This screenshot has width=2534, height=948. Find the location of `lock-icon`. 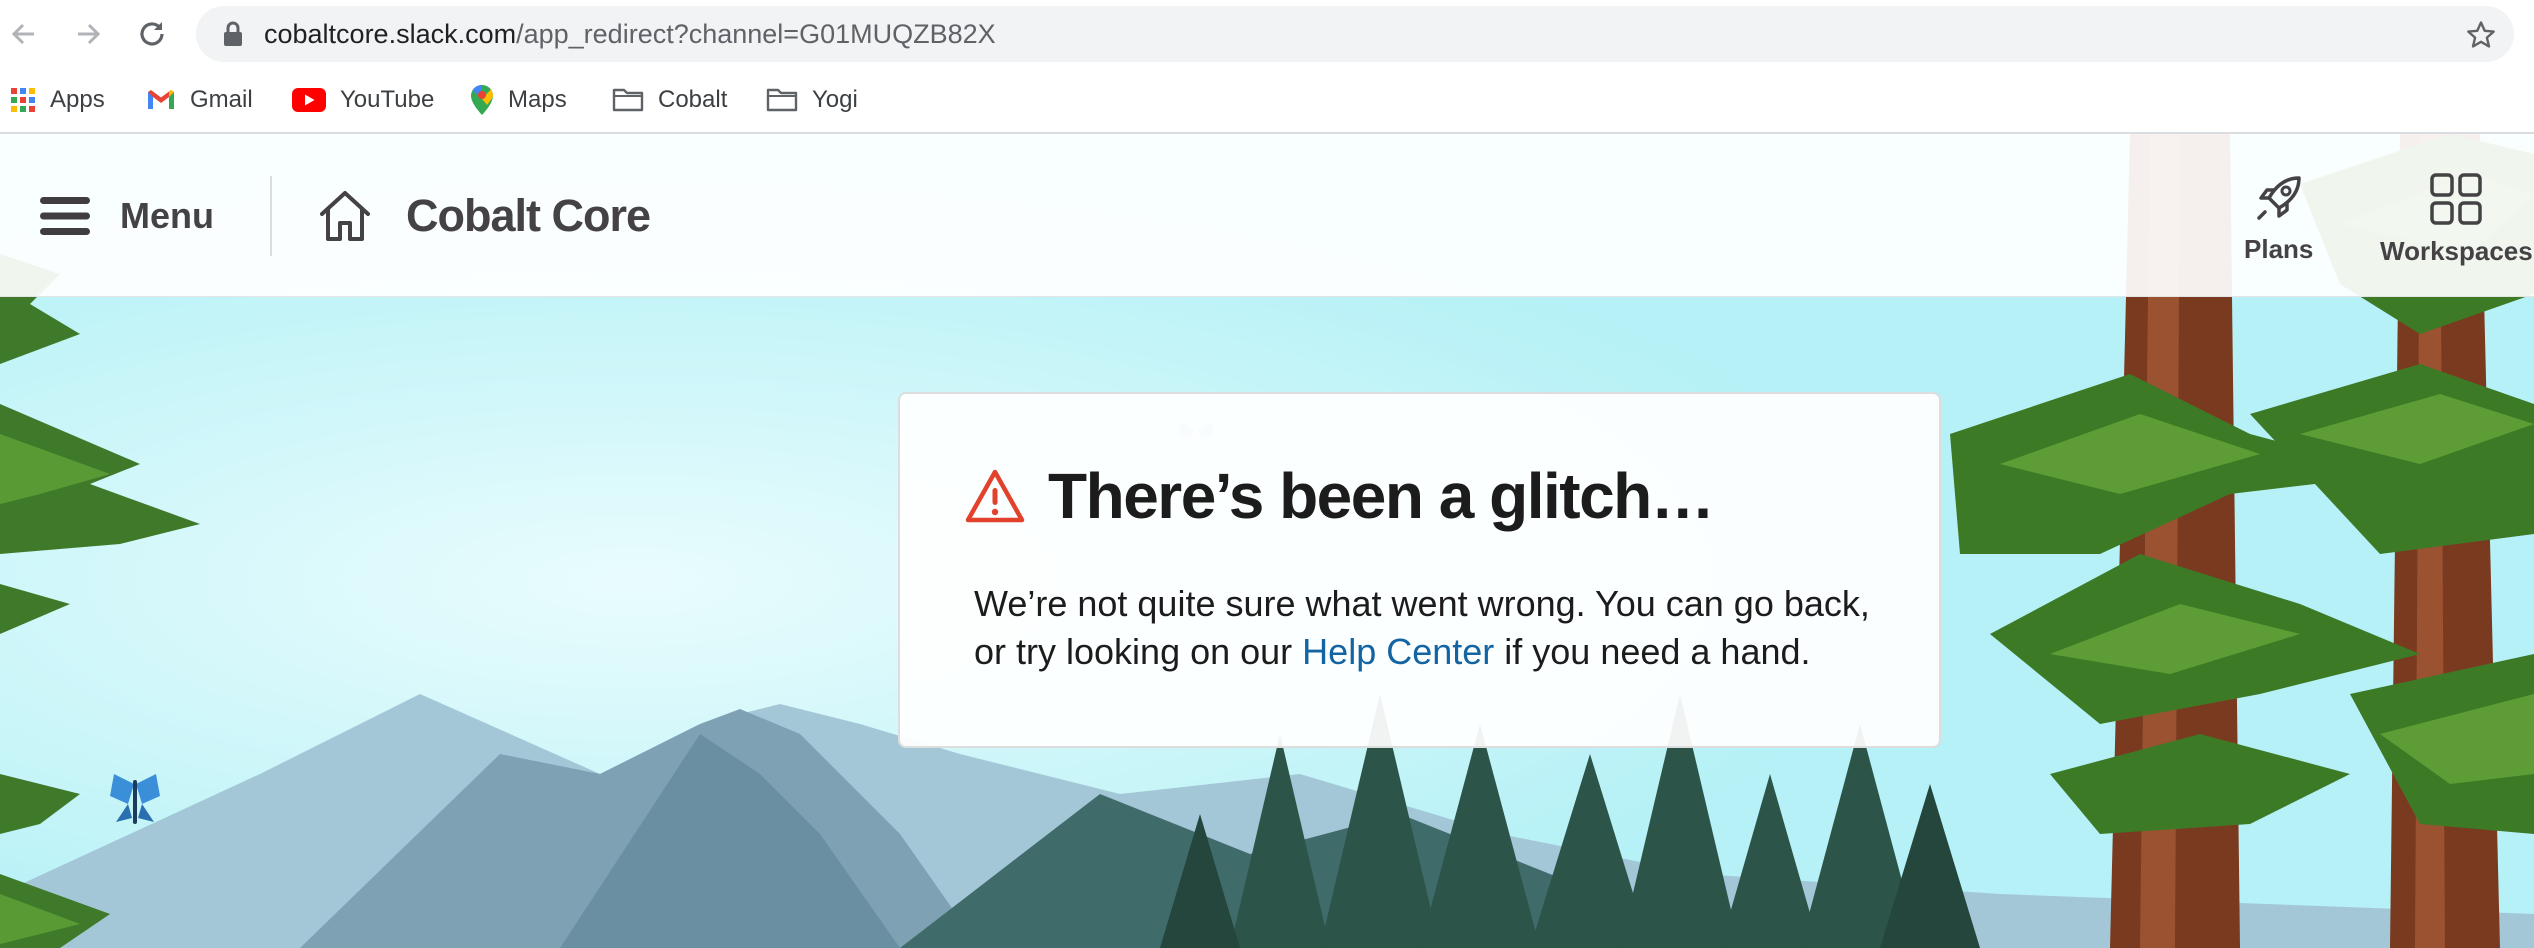

lock-icon is located at coordinates (233, 33).